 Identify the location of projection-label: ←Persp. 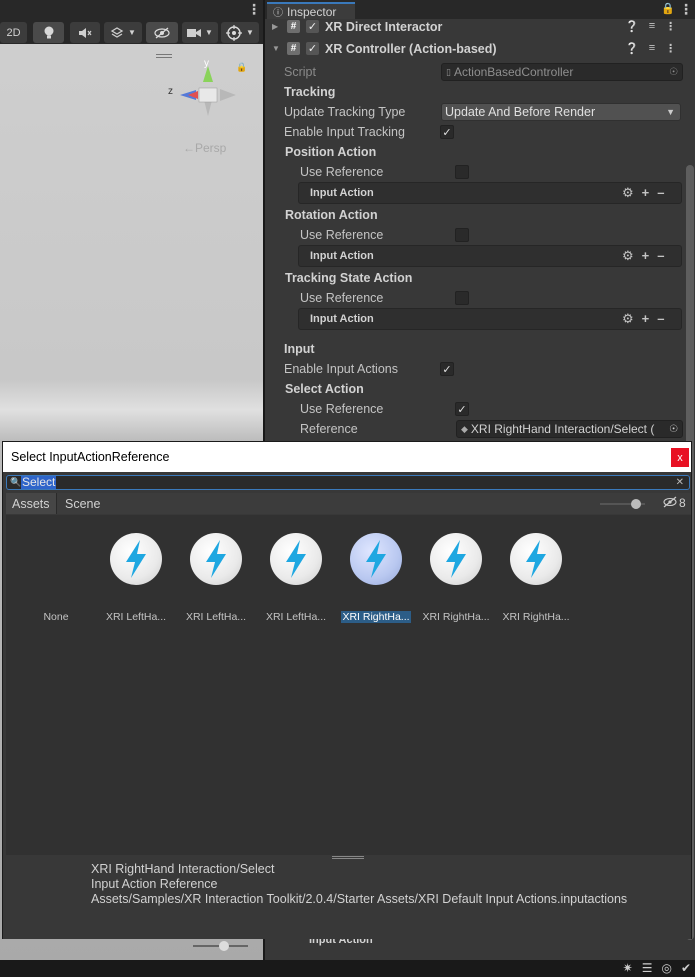
(204, 148).